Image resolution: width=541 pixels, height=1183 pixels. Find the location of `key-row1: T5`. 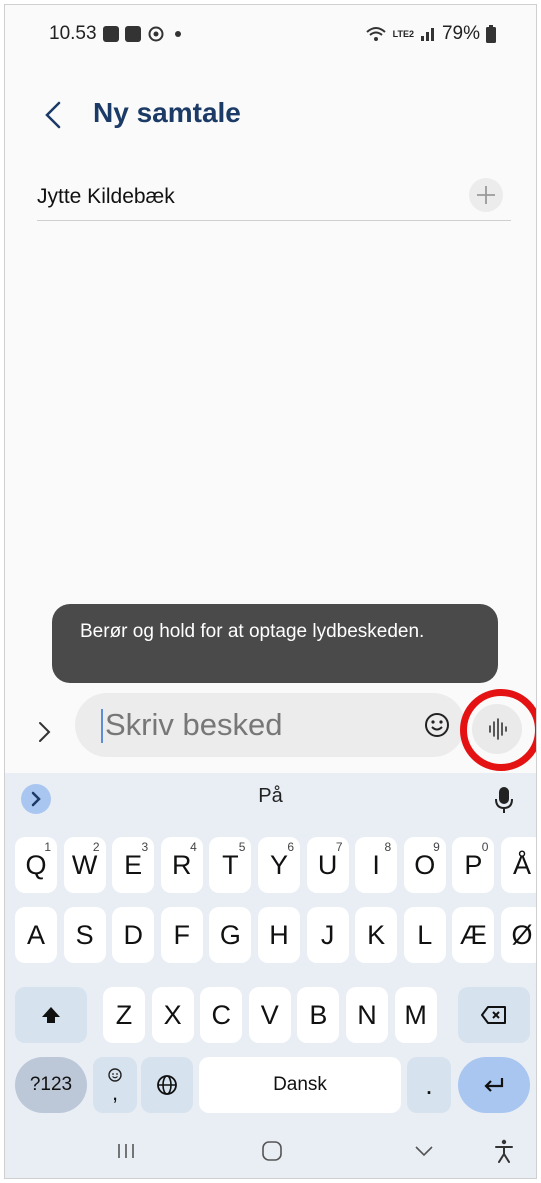

key-row1: T5 is located at coordinates (230, 865).